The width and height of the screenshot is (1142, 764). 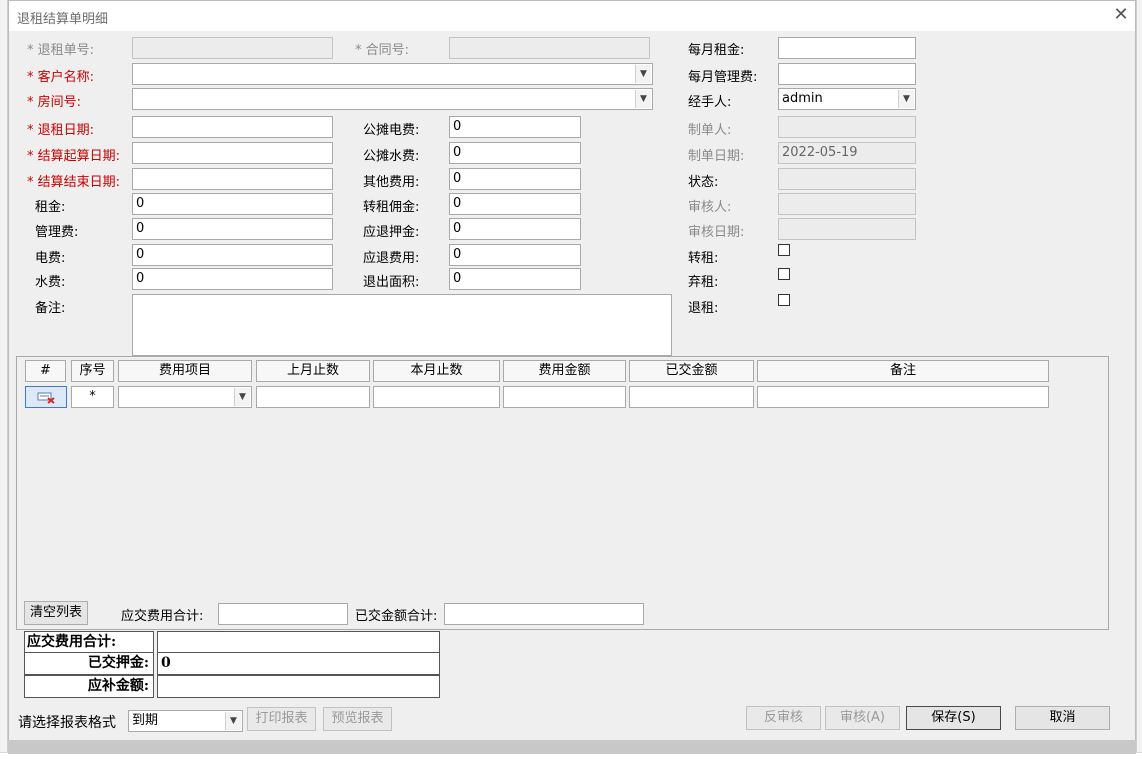 I want to click on summary-value-yingjiao, so click(x=298, y=642).